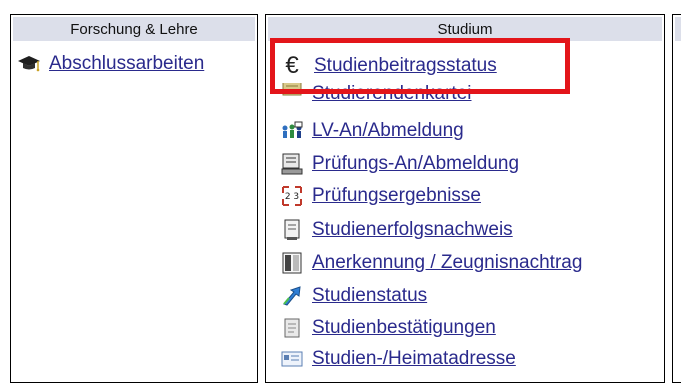  I want to click on exam-results-icon: 2 3, so click(292, 196).